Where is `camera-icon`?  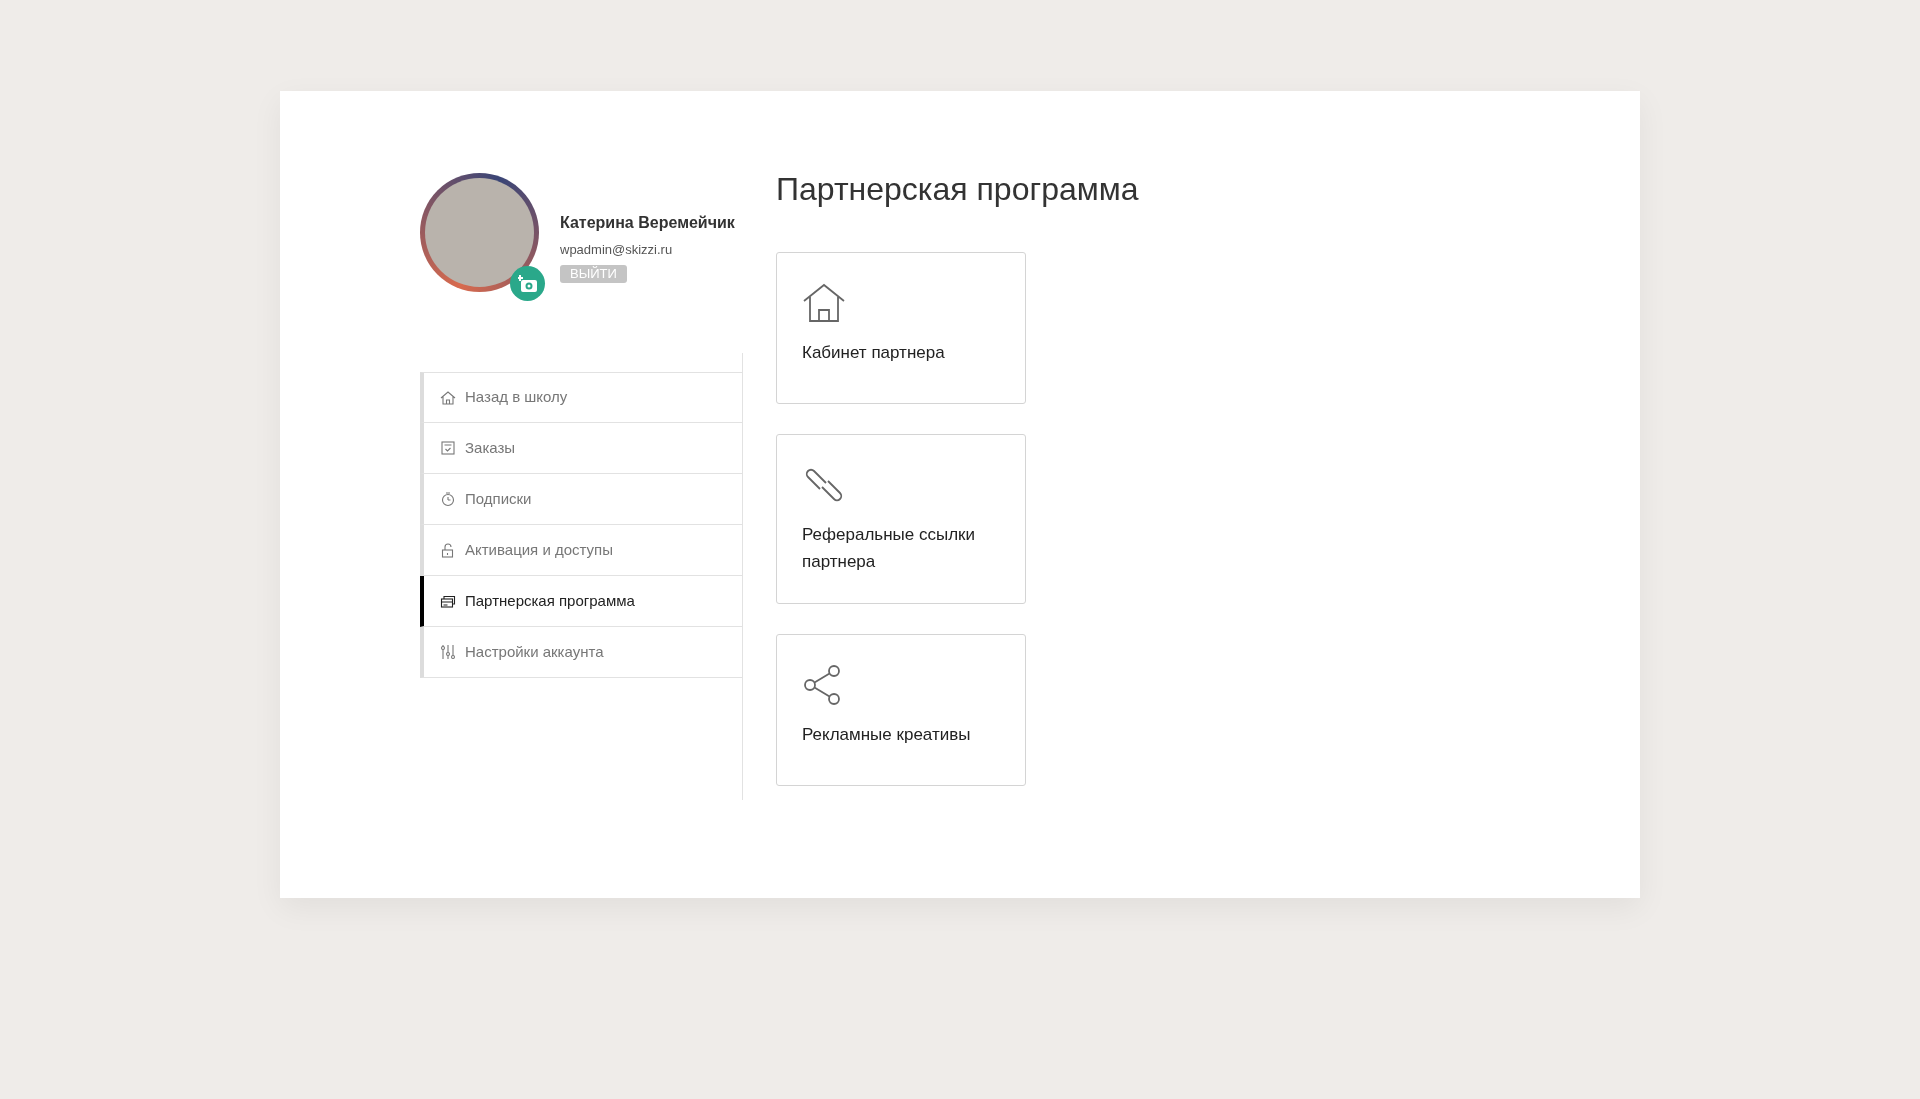 camera-icon is located at coordinates (527, 283).